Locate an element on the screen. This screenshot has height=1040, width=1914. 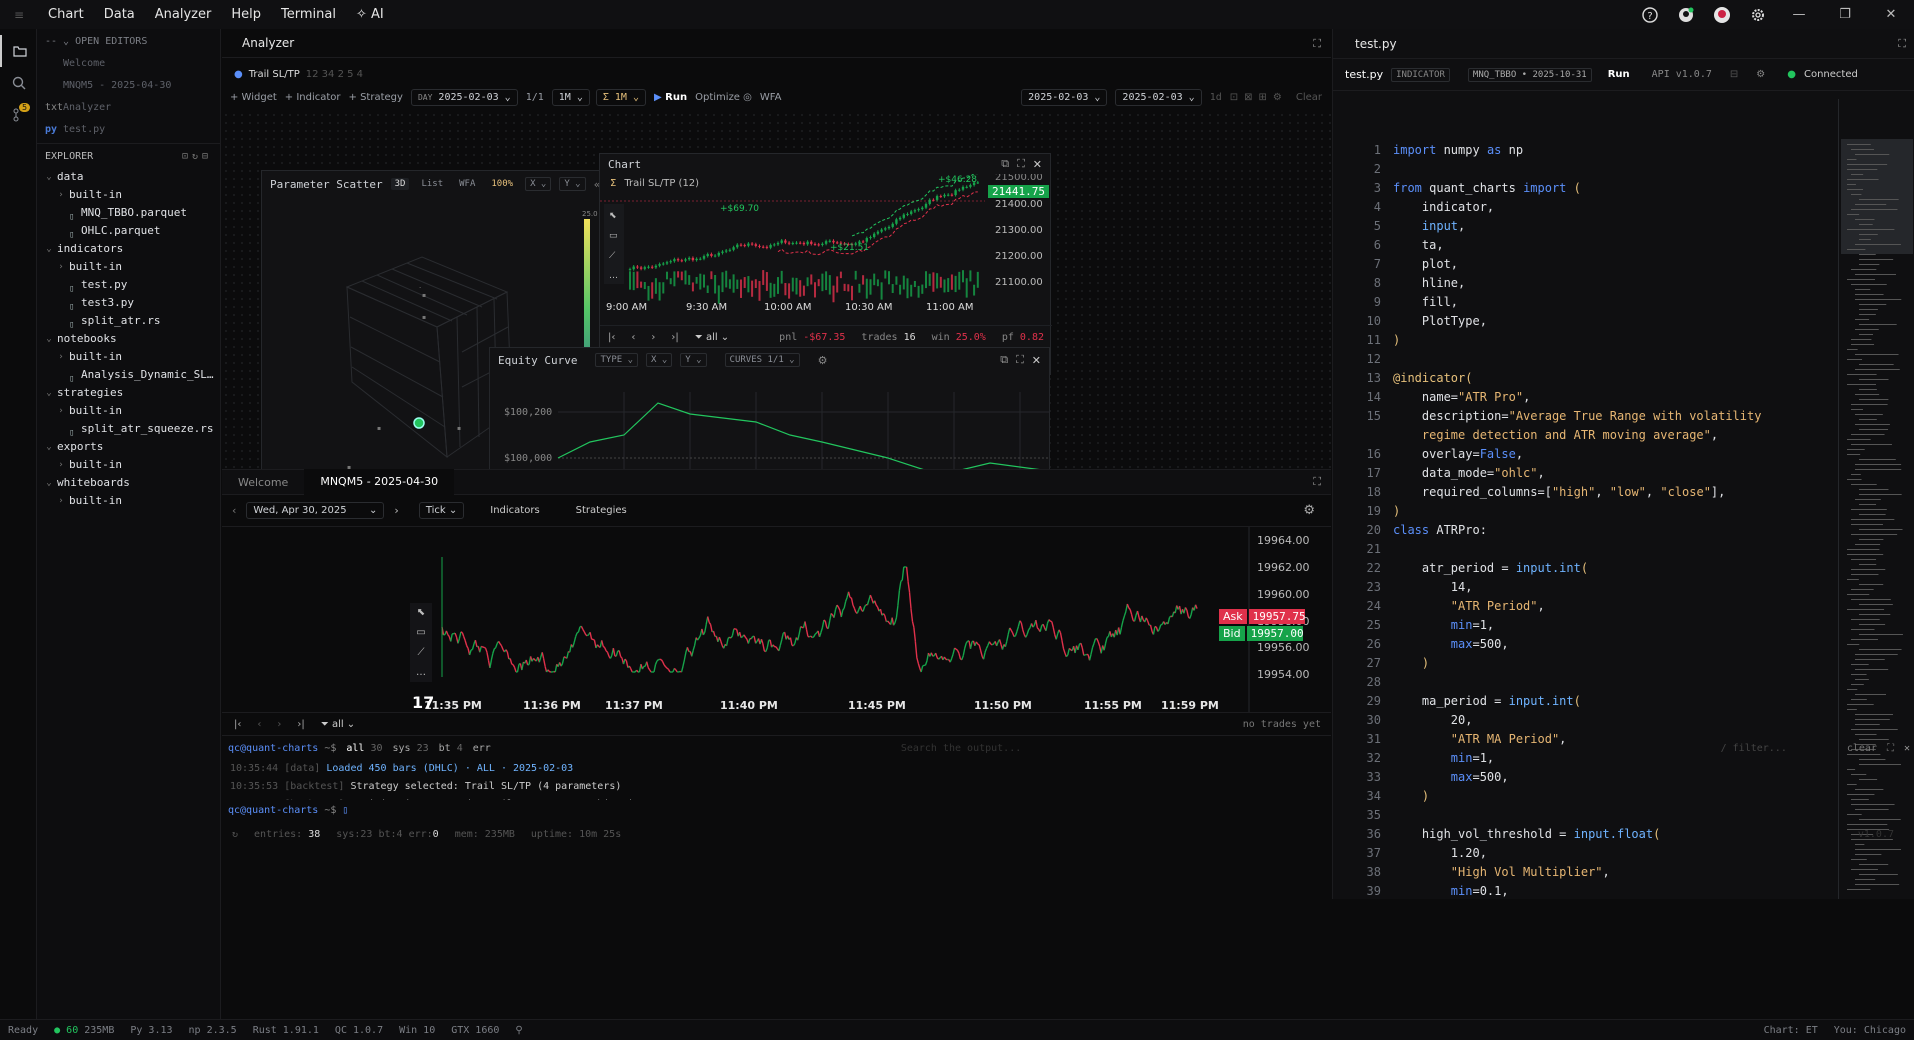
user-timezone: You: Chicago is located at coordinates (1870, 1030).